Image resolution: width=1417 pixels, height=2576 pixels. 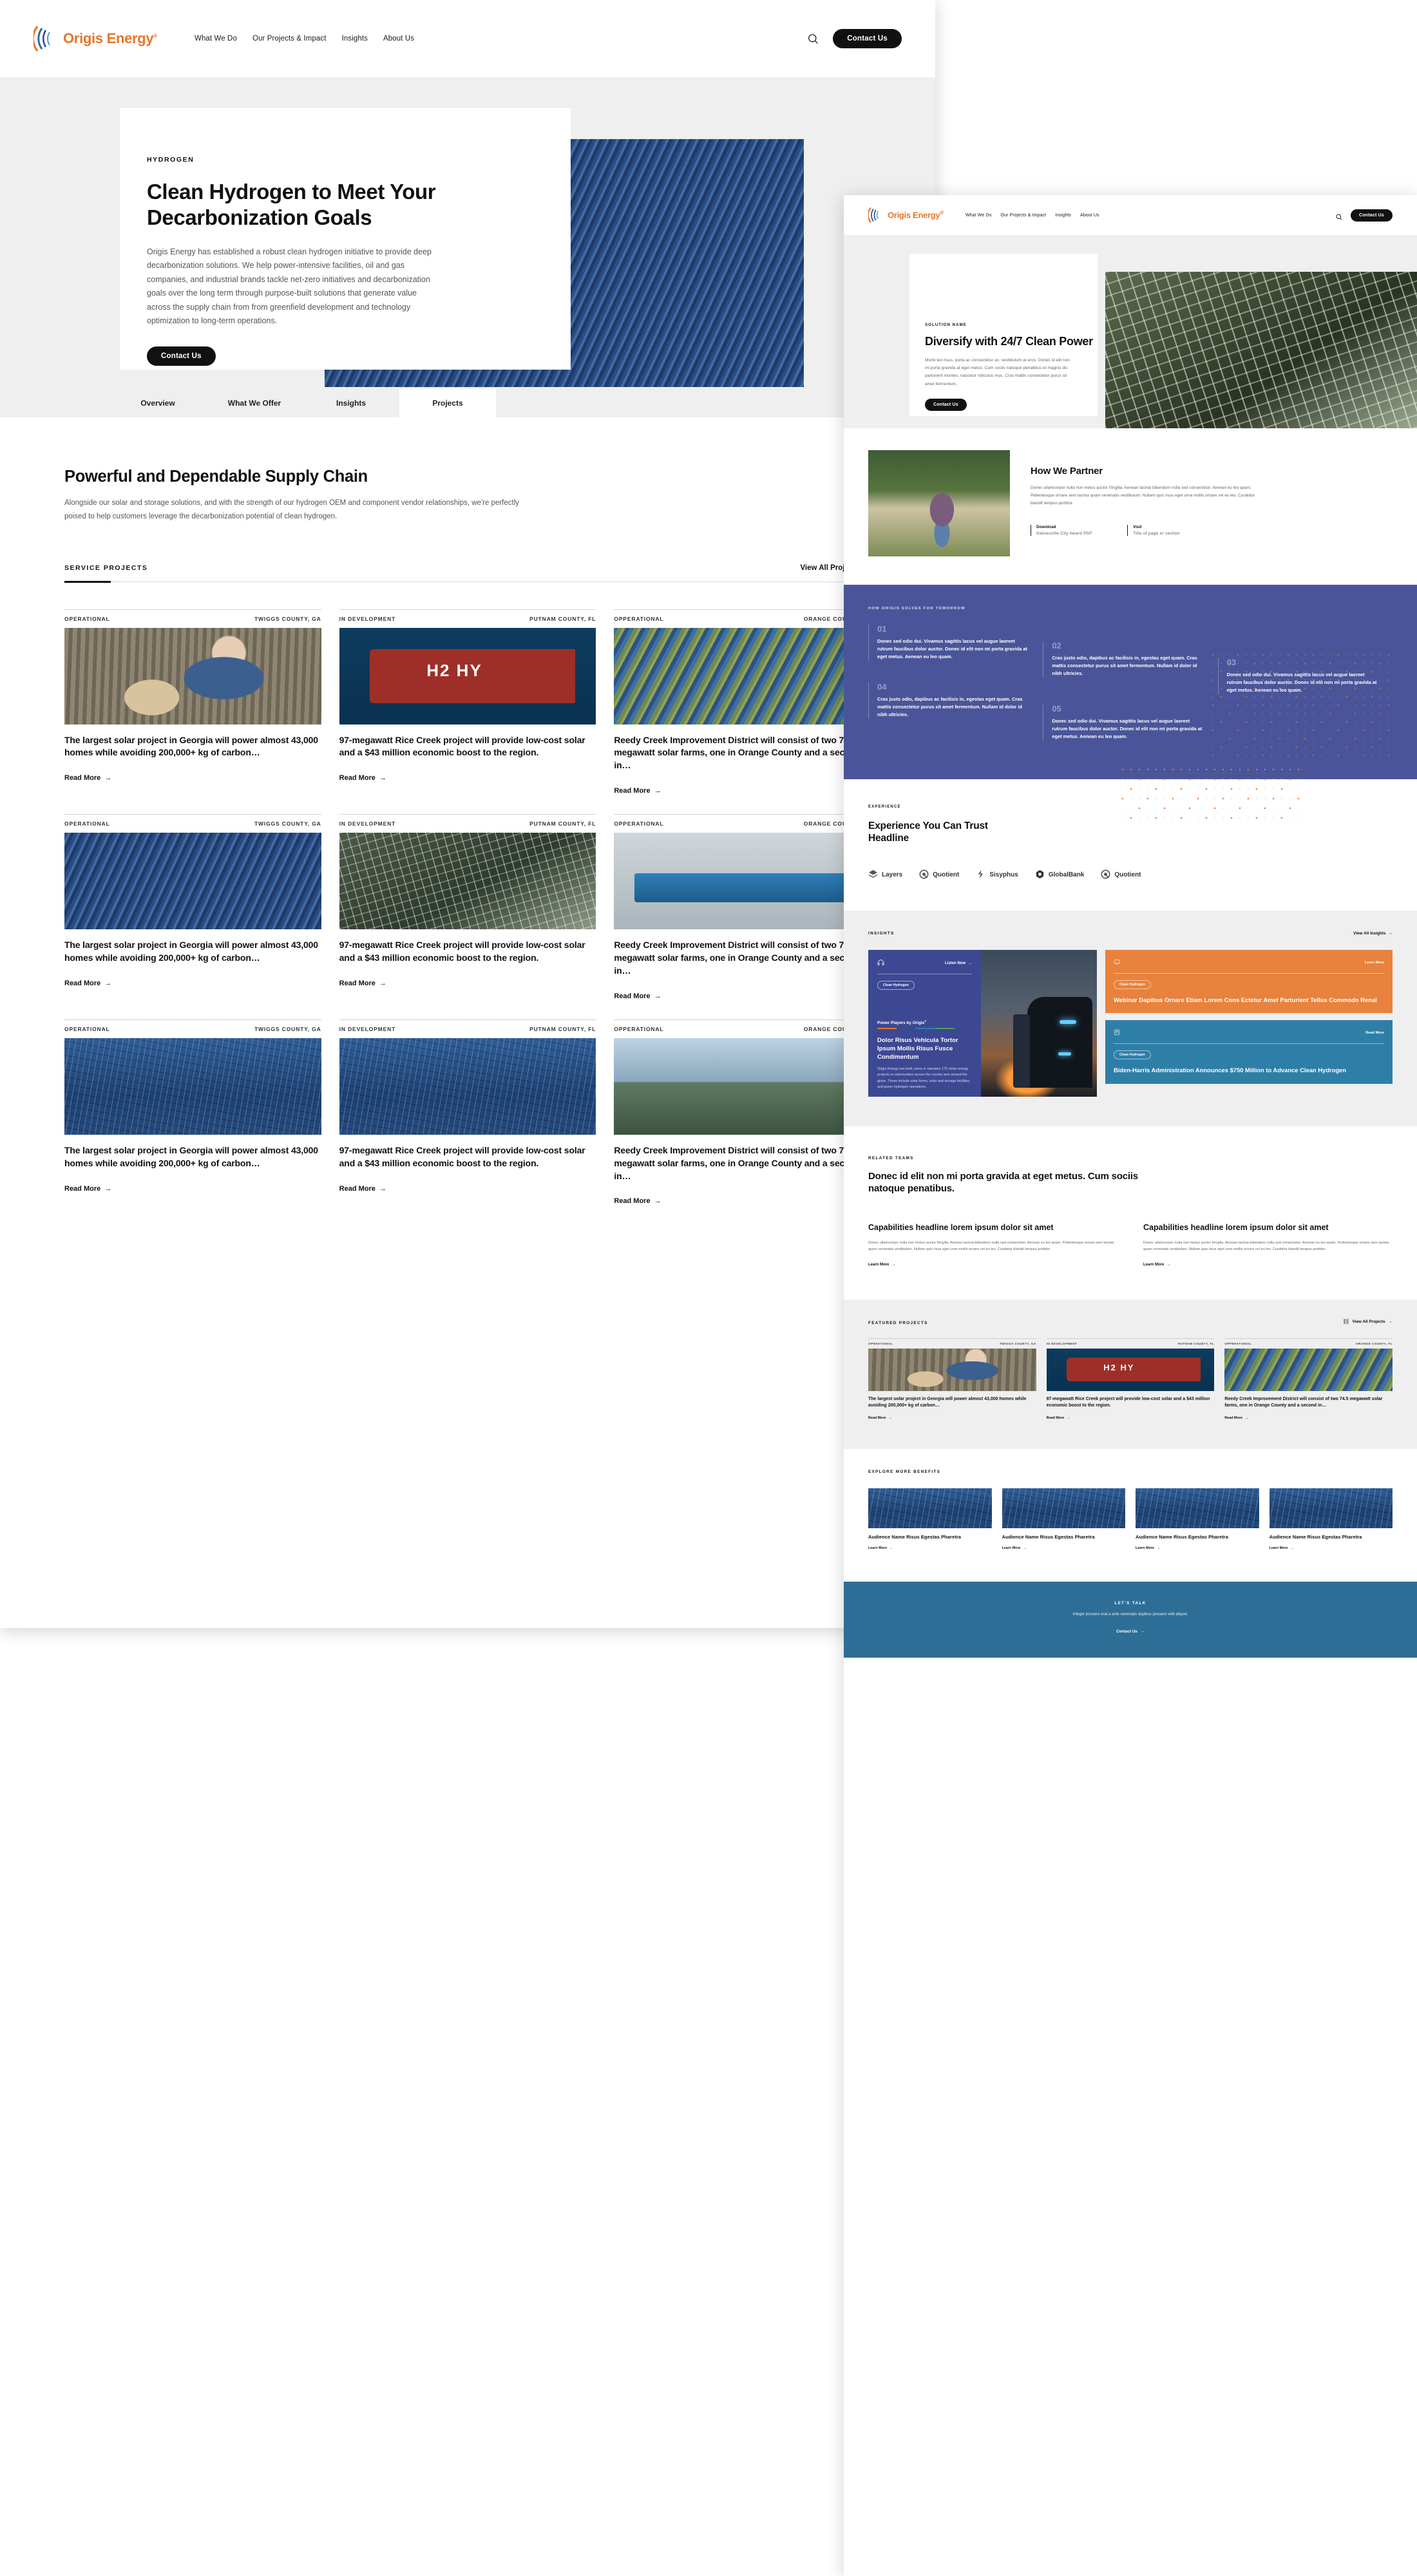 I want to click on partner-link-download: Download Gainesville City Award PDF, so click(x=1061, y=530).